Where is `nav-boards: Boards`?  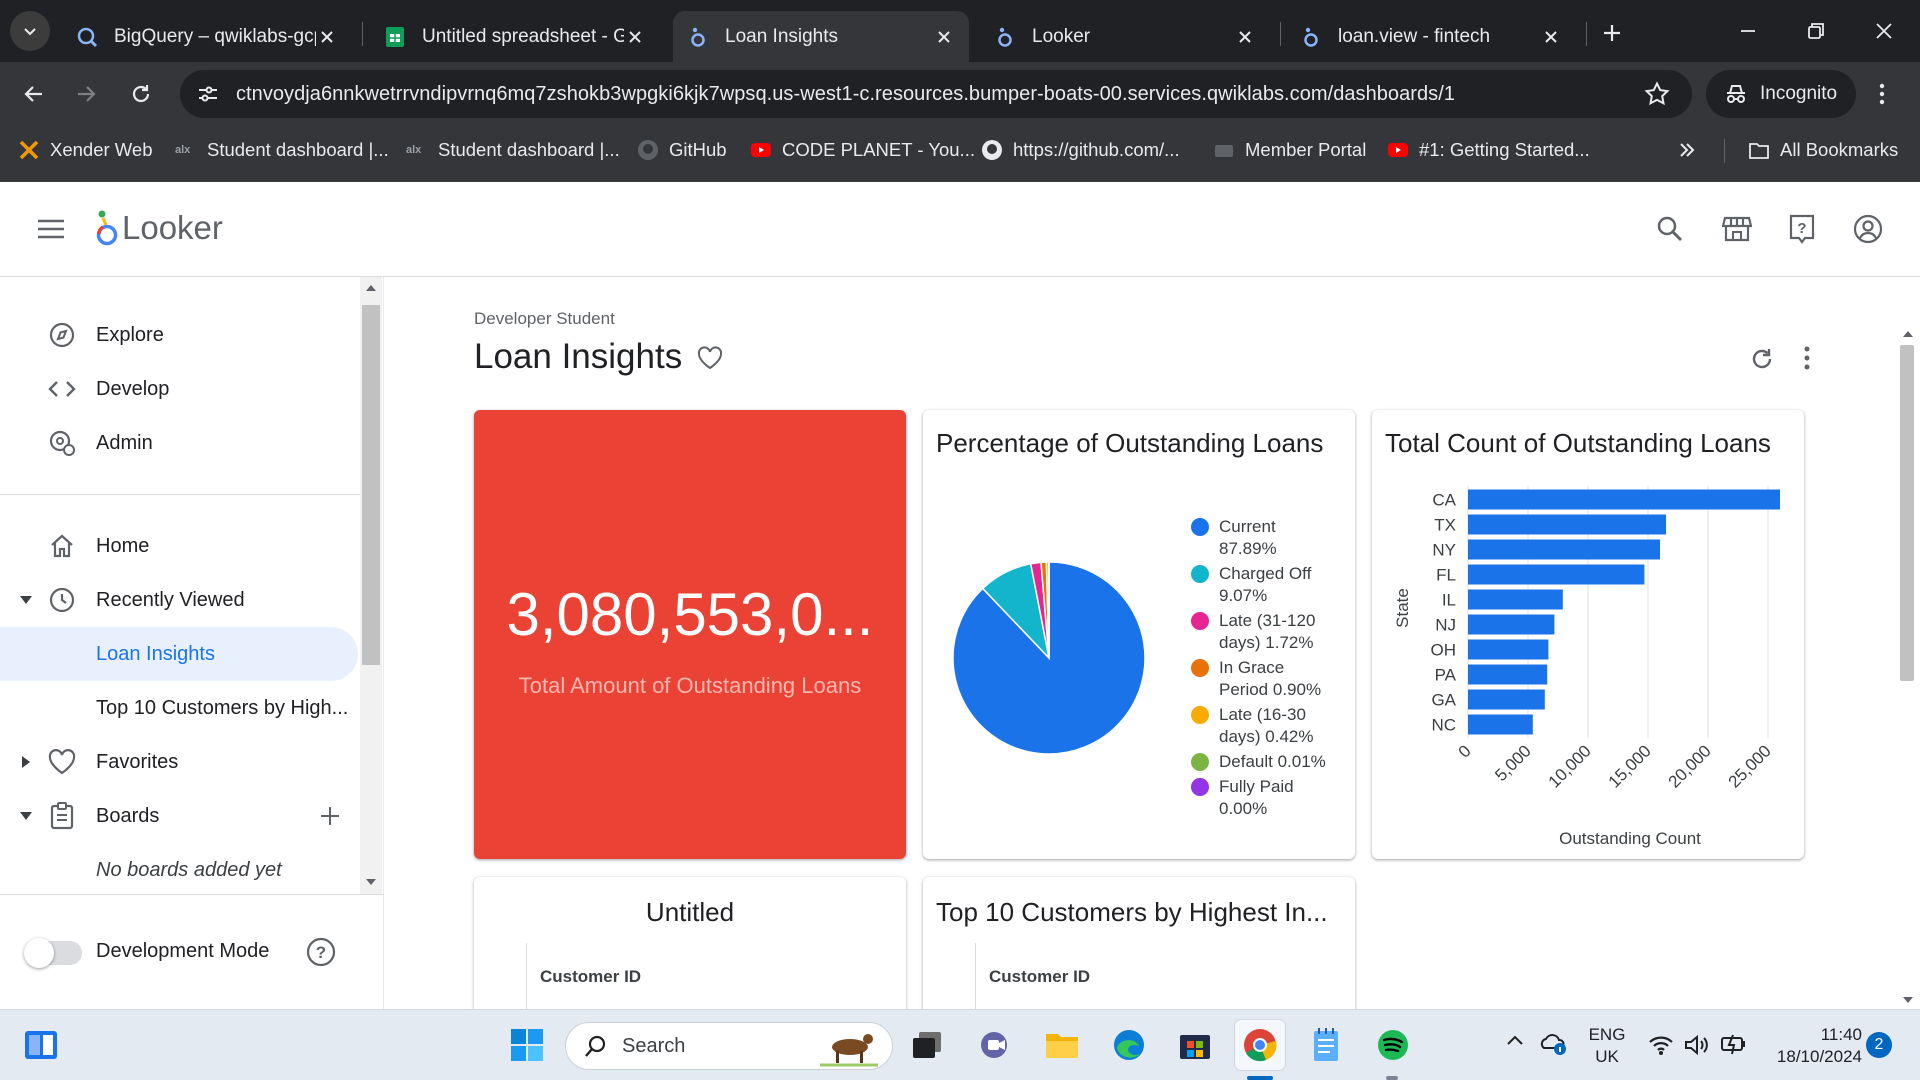 nav-boards: Boards is located at coordinates (179, 816).